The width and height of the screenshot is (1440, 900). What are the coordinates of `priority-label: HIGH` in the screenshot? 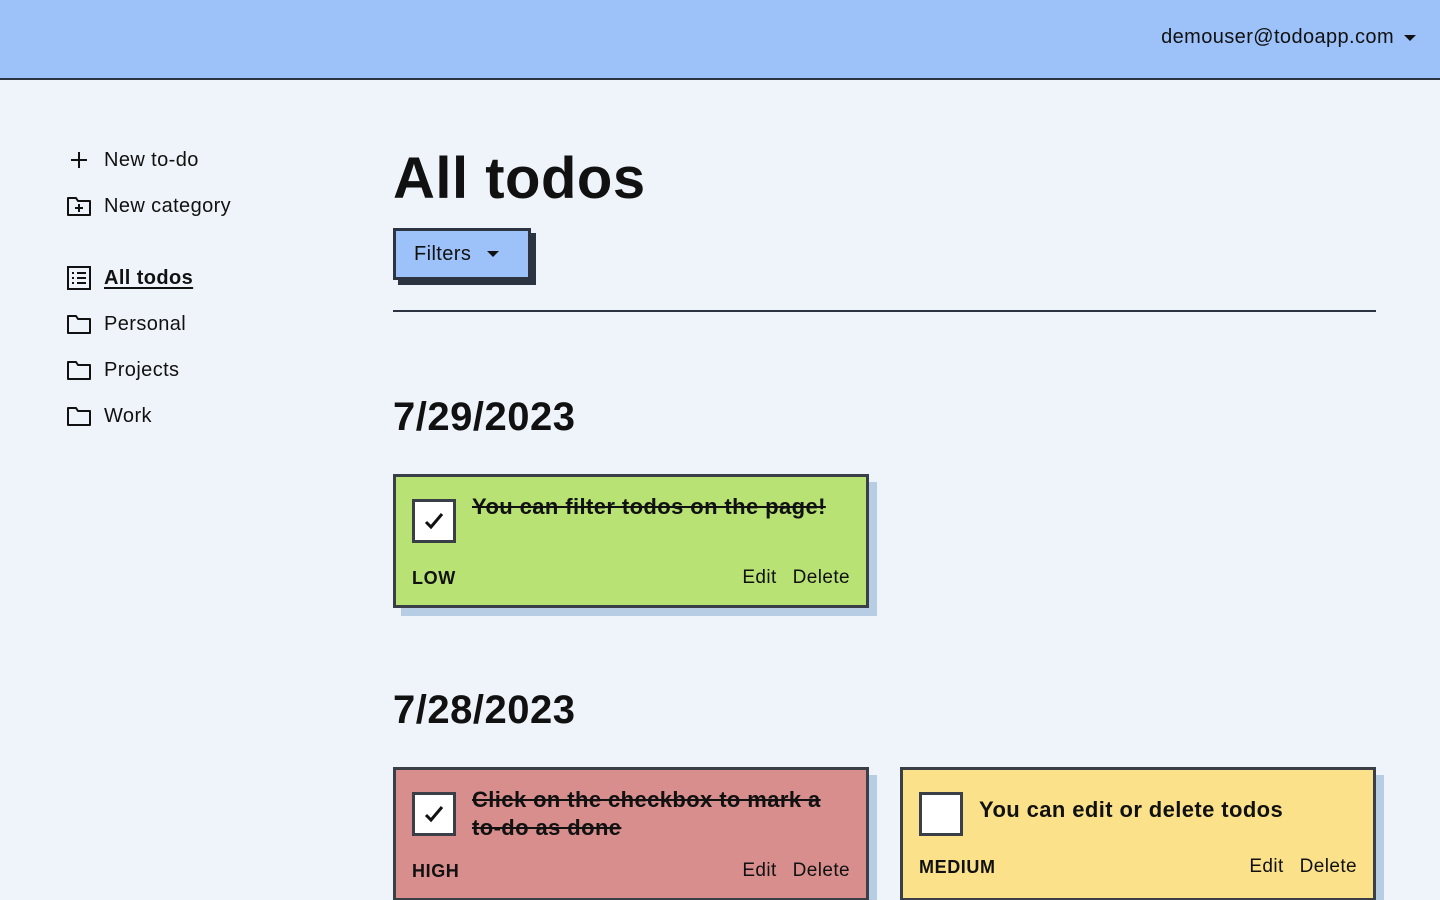 It's located at (436, 871).